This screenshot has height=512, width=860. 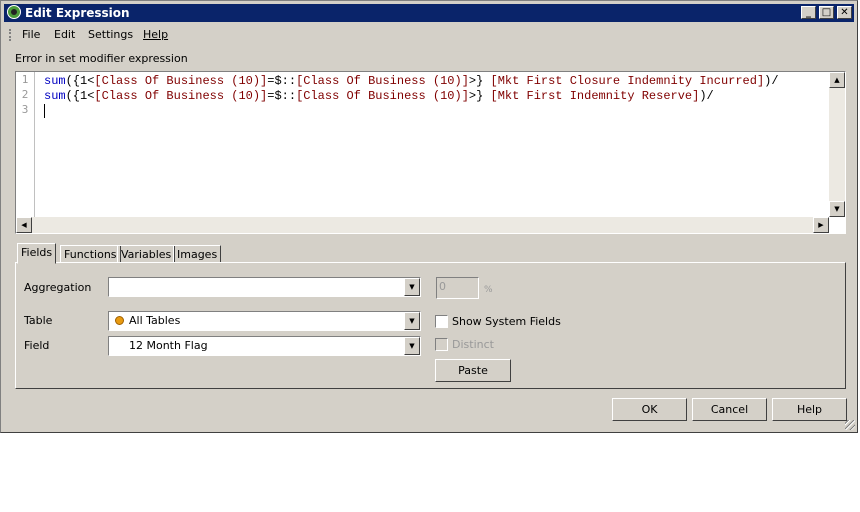 I want to click on table-dot-icon, so click(x=119, y=320).